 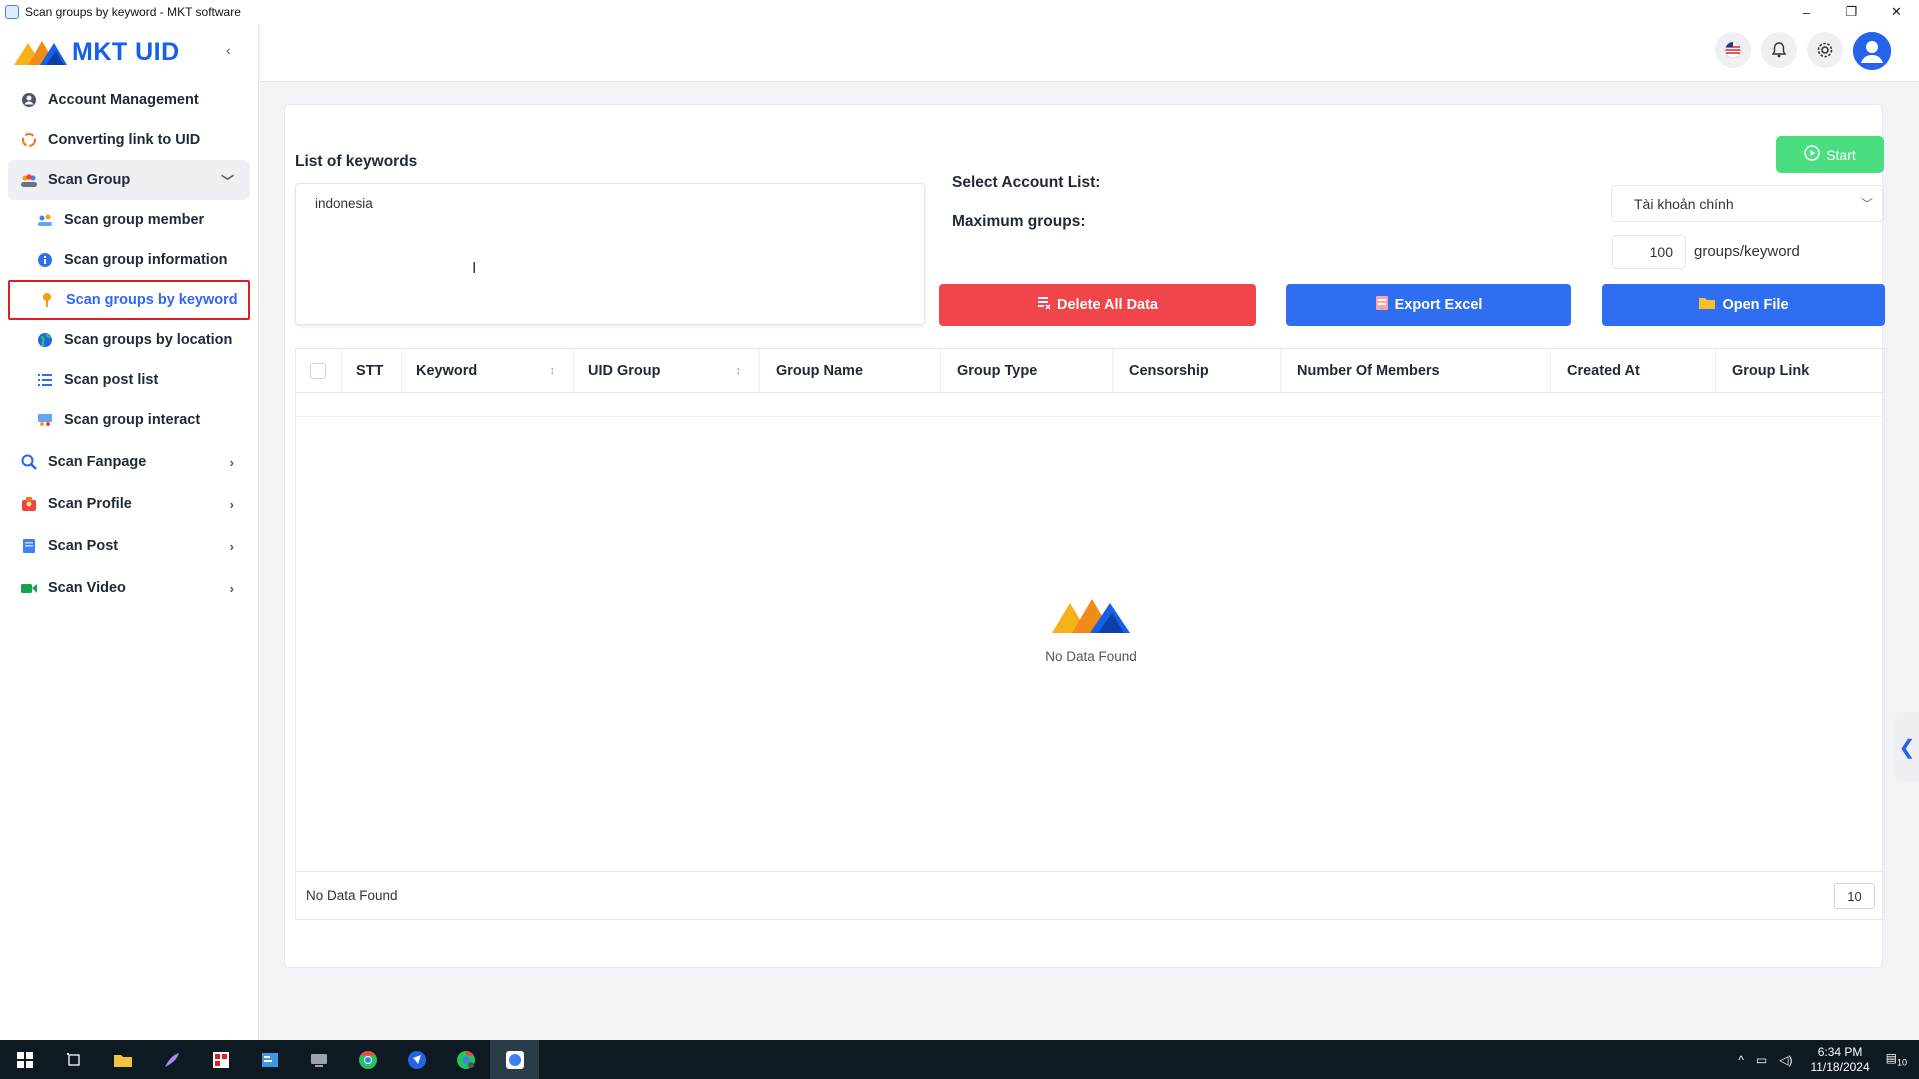 I want to click on windows-start-icon, so click(x=24, y=1059).